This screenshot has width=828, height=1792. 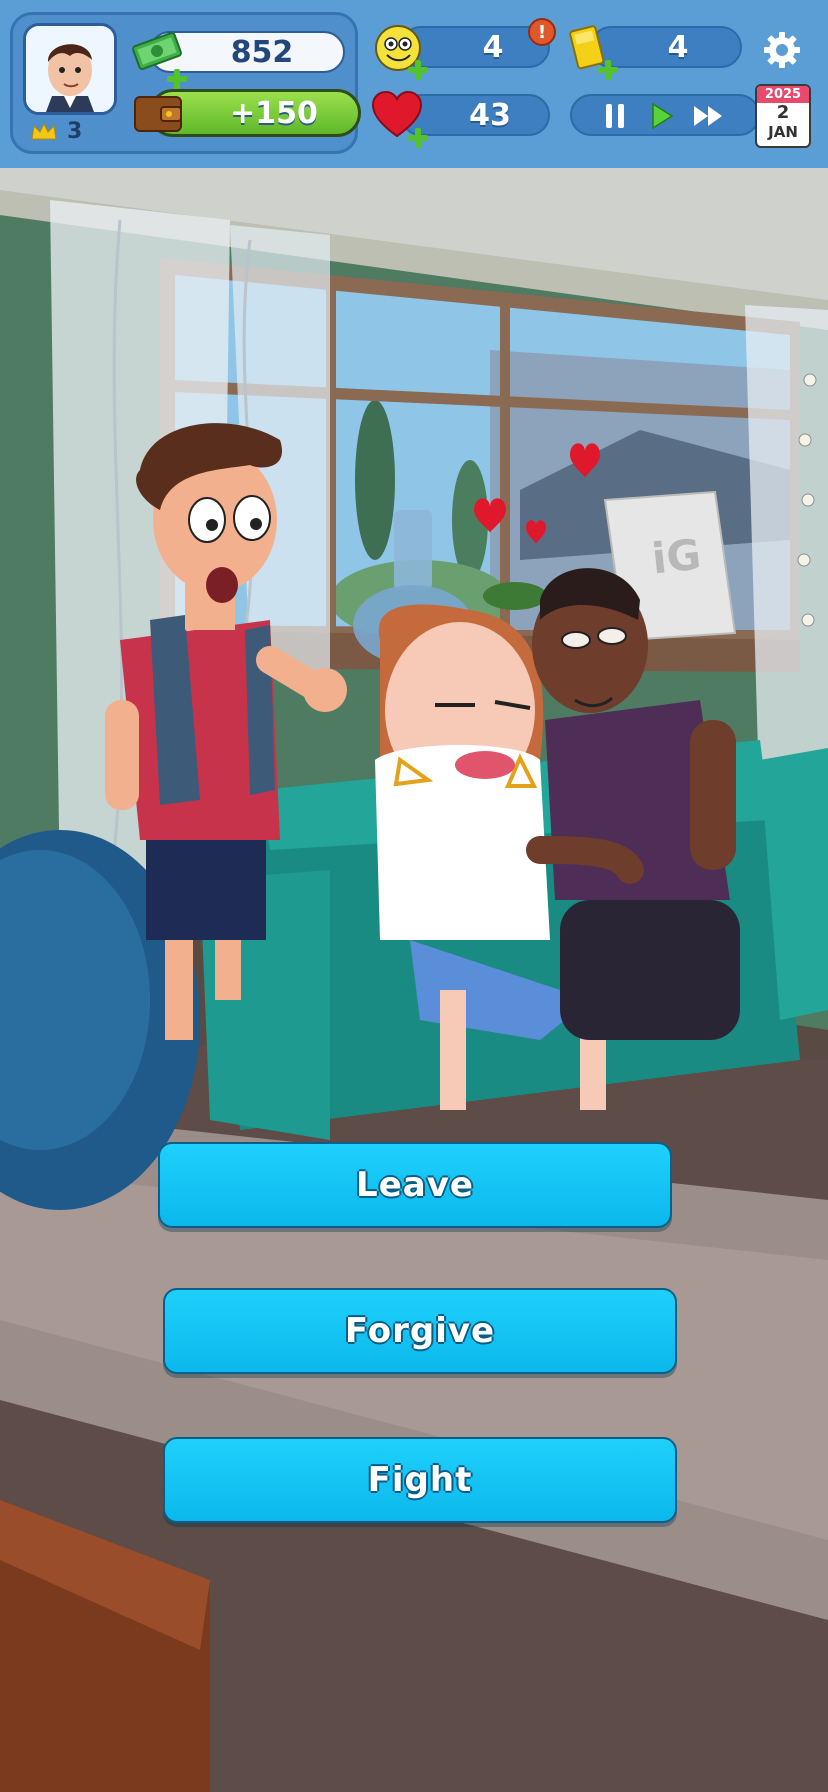 I want to click on settings-gear-icon, so click(x=782, y=50).